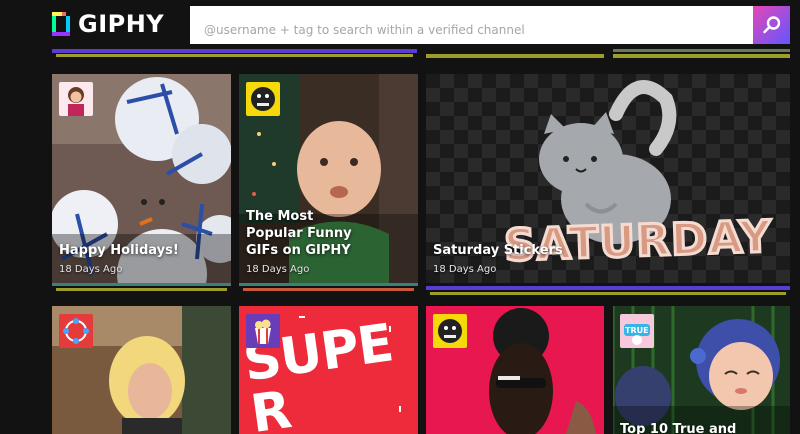 Image resolution: width=800 pixels, height=434 pixels. I want to click on card-title: The Most Popular Funny GIFs on GIPHY, so click(299, 233).